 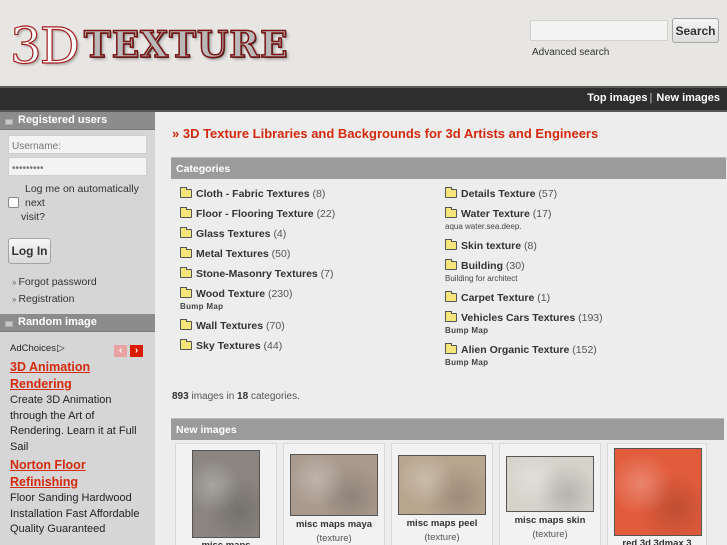 What do you see at coordinates (46, 299) in the screenshot?
I see `registration-link: Registration` at bounding box center [46, 299].